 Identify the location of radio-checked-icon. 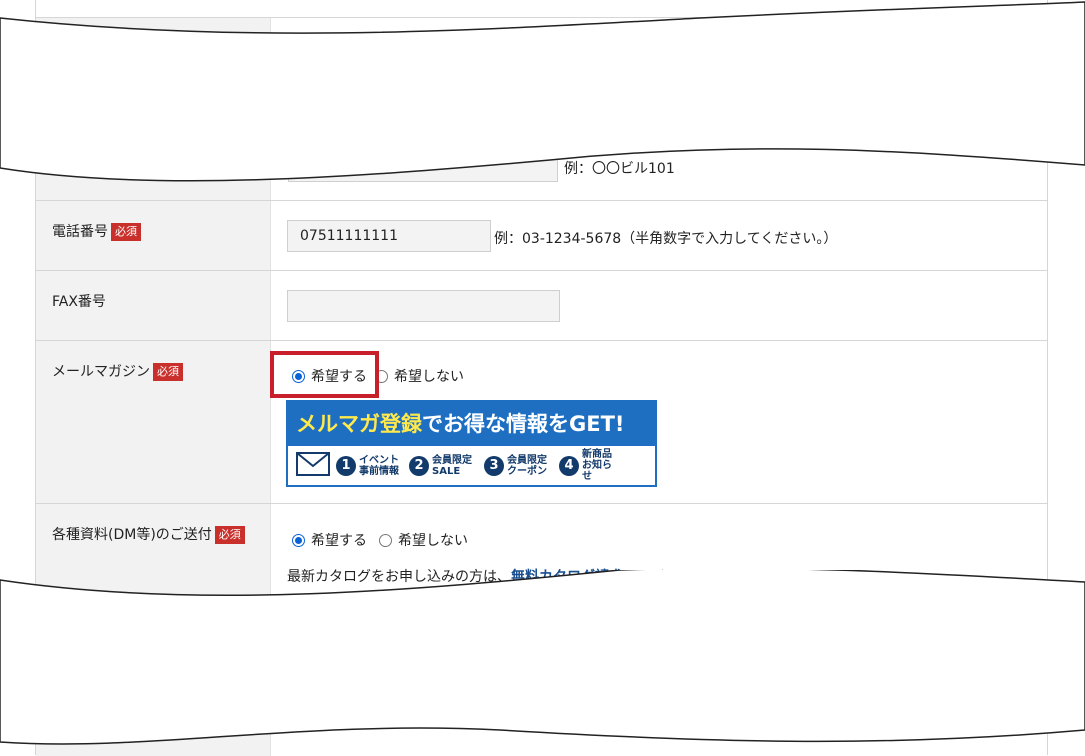
(298, 540).